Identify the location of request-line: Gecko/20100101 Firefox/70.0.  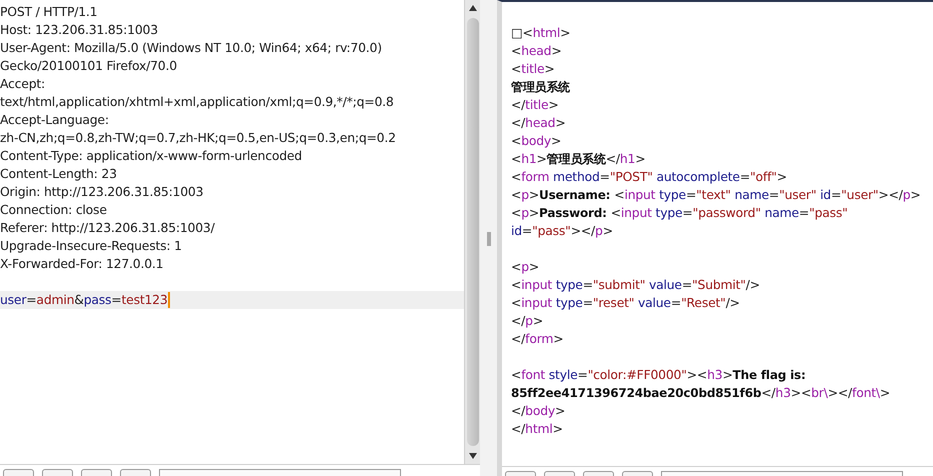
(88, 66).